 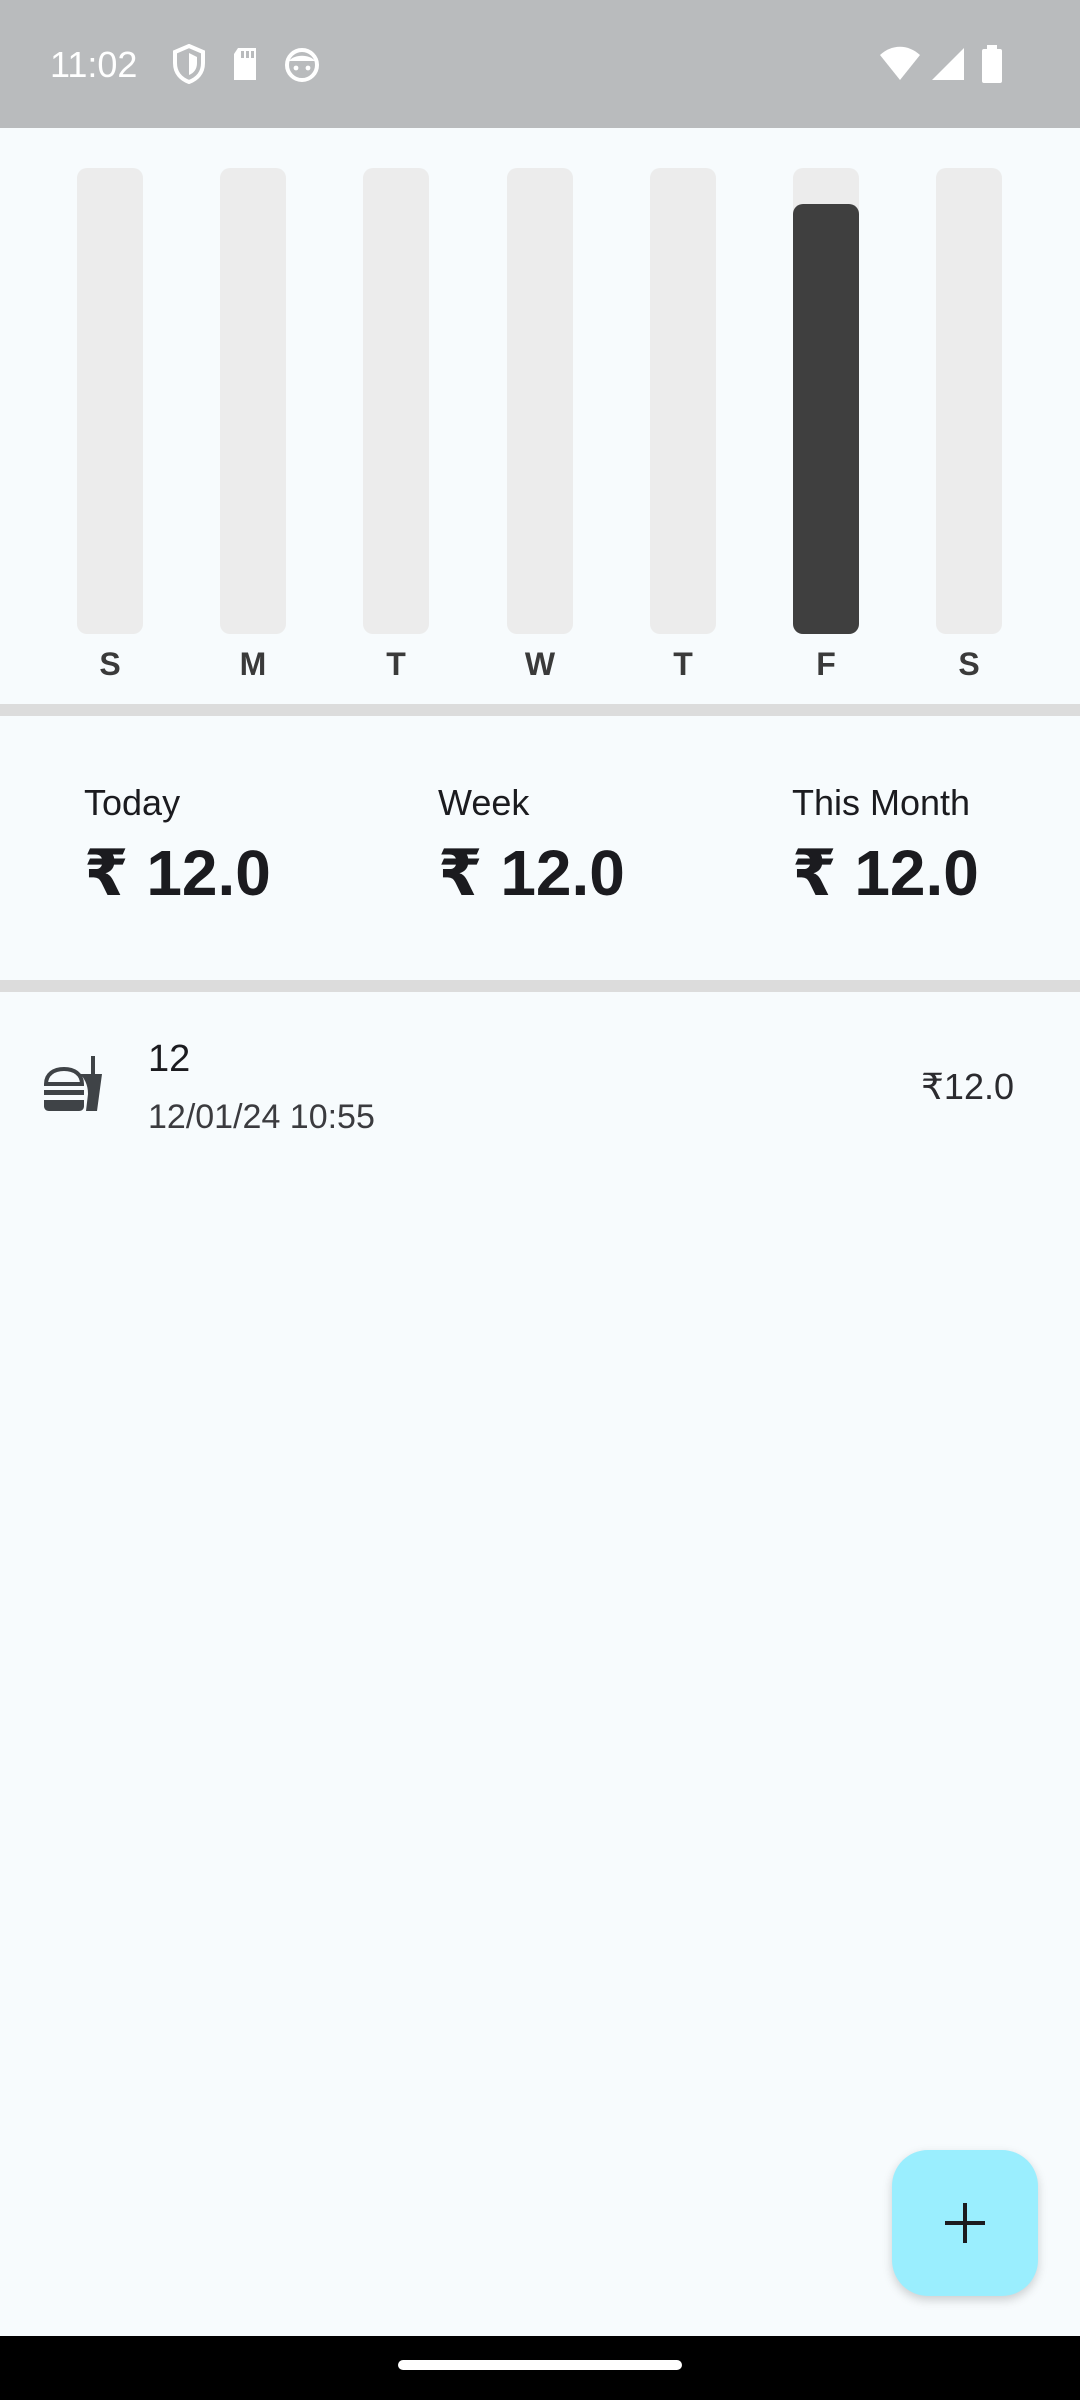 What do you see at coordinates (189, 64) in the screenshot?
I see `shield-icon` at bounding box center [189, 64].